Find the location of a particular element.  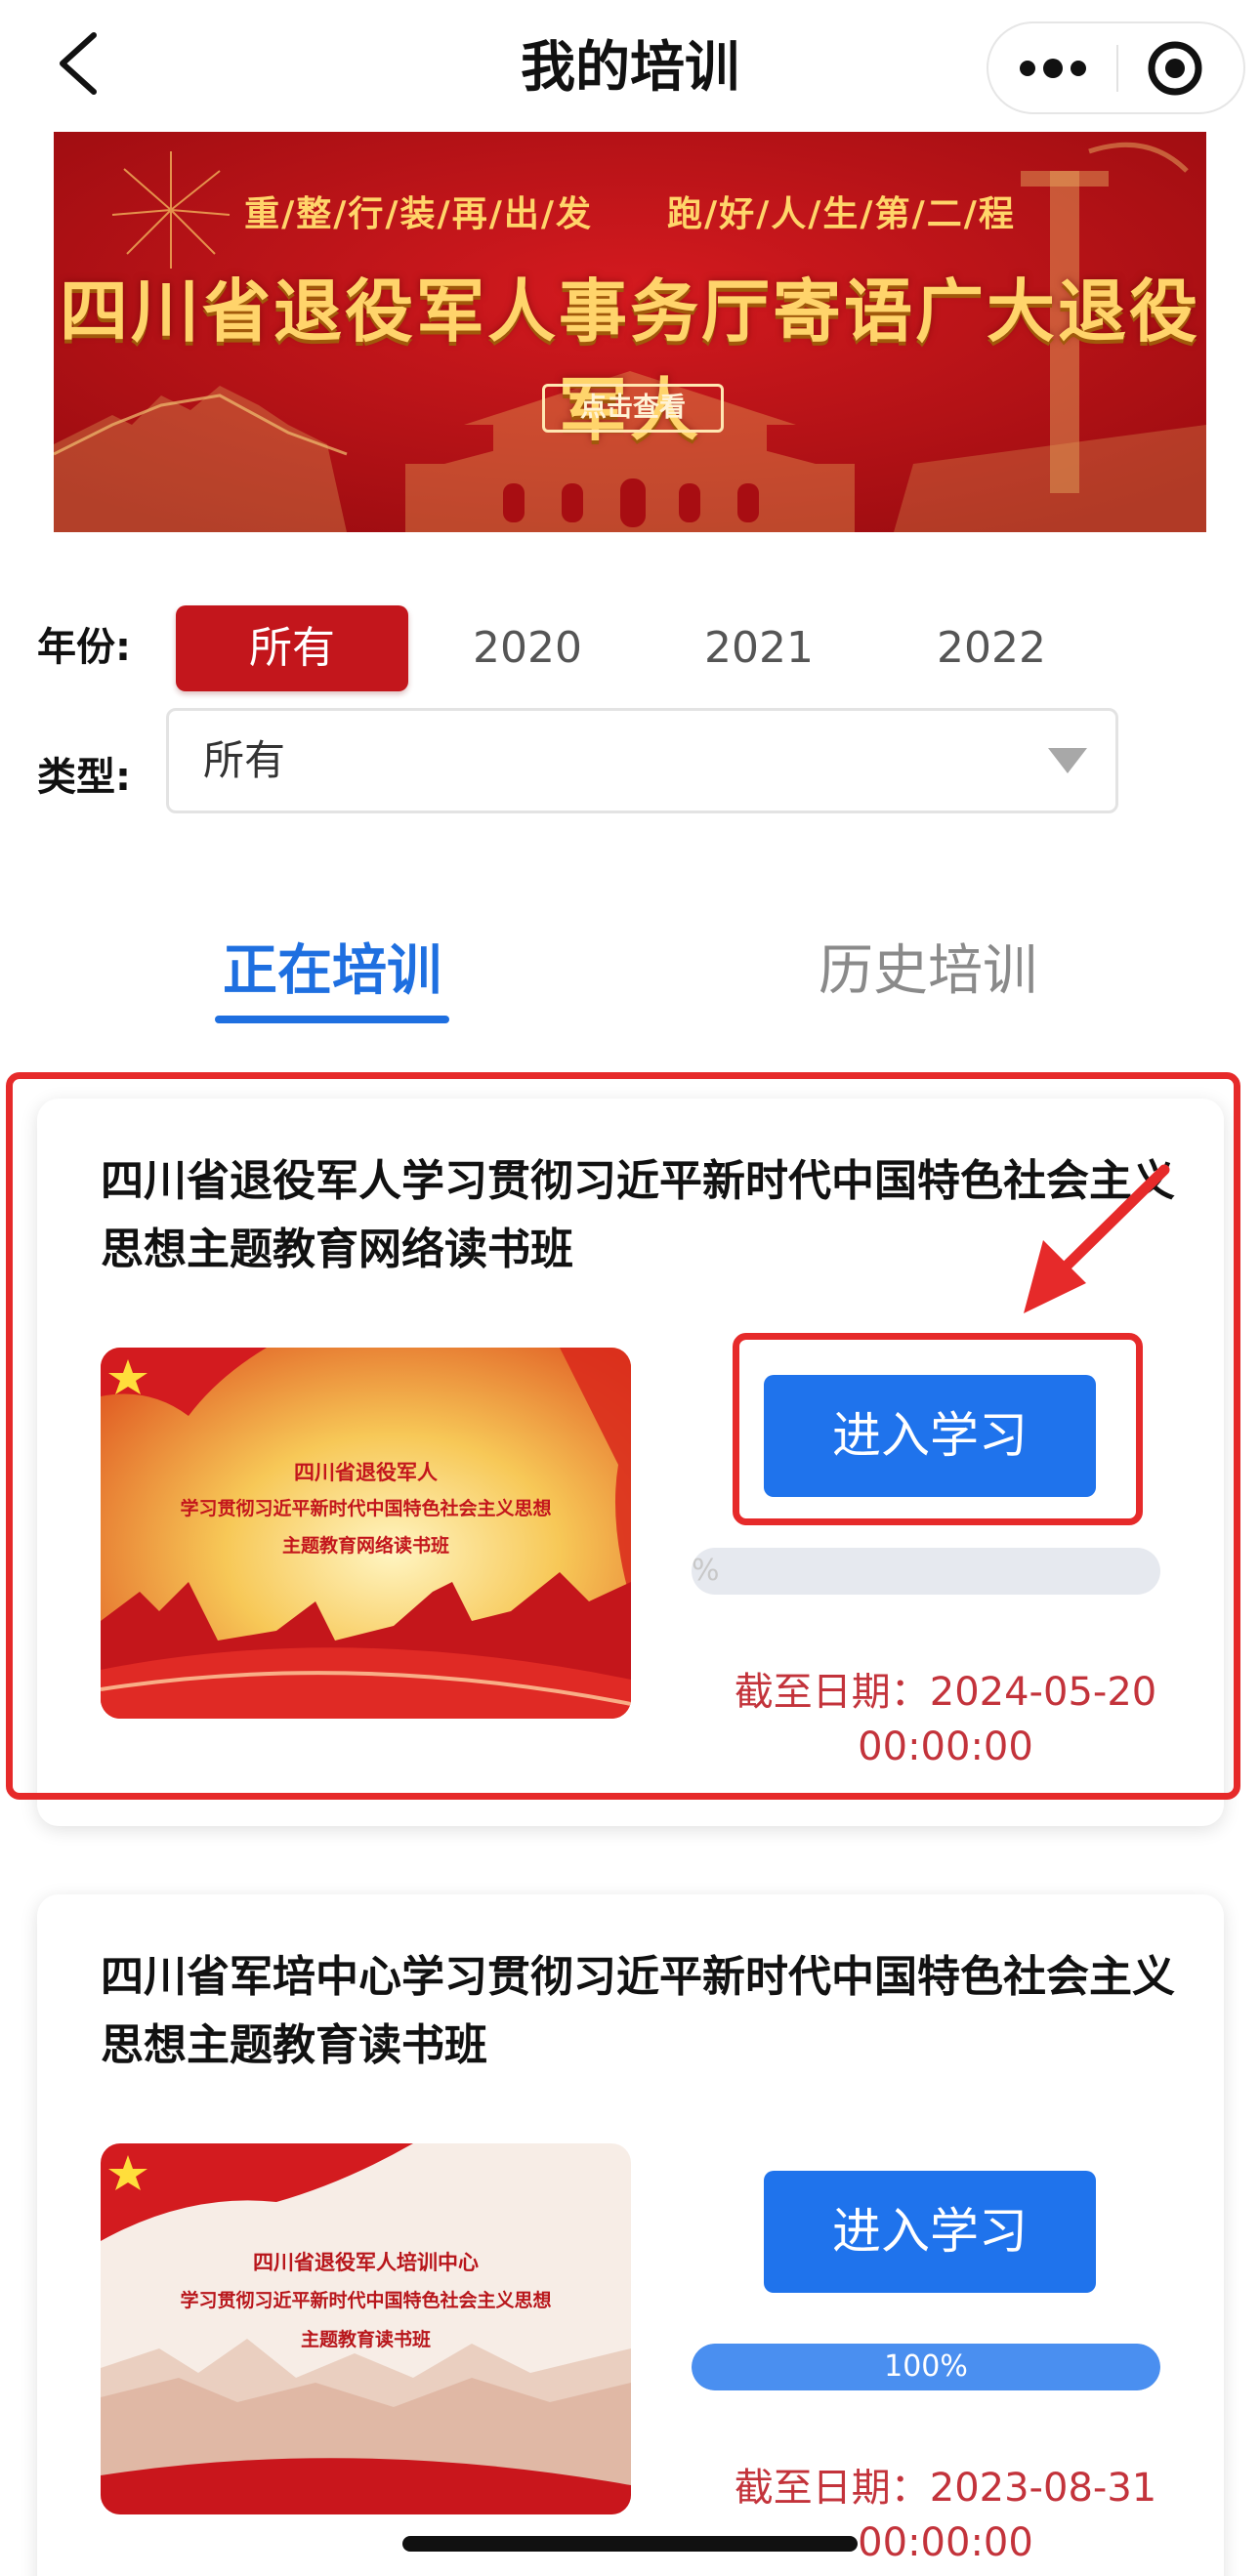

back-button is located at coordinates (80, 63).